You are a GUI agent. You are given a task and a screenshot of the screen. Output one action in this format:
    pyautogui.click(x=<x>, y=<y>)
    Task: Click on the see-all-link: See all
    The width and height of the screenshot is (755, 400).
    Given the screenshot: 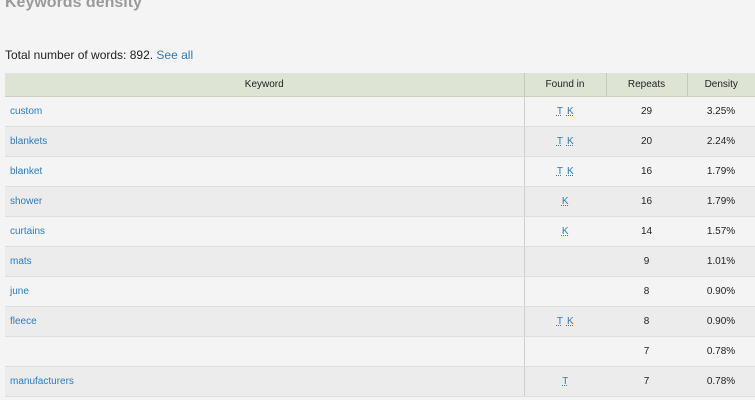 What is the action you would take?
    pyautogui.click(x=174, y=55)
    